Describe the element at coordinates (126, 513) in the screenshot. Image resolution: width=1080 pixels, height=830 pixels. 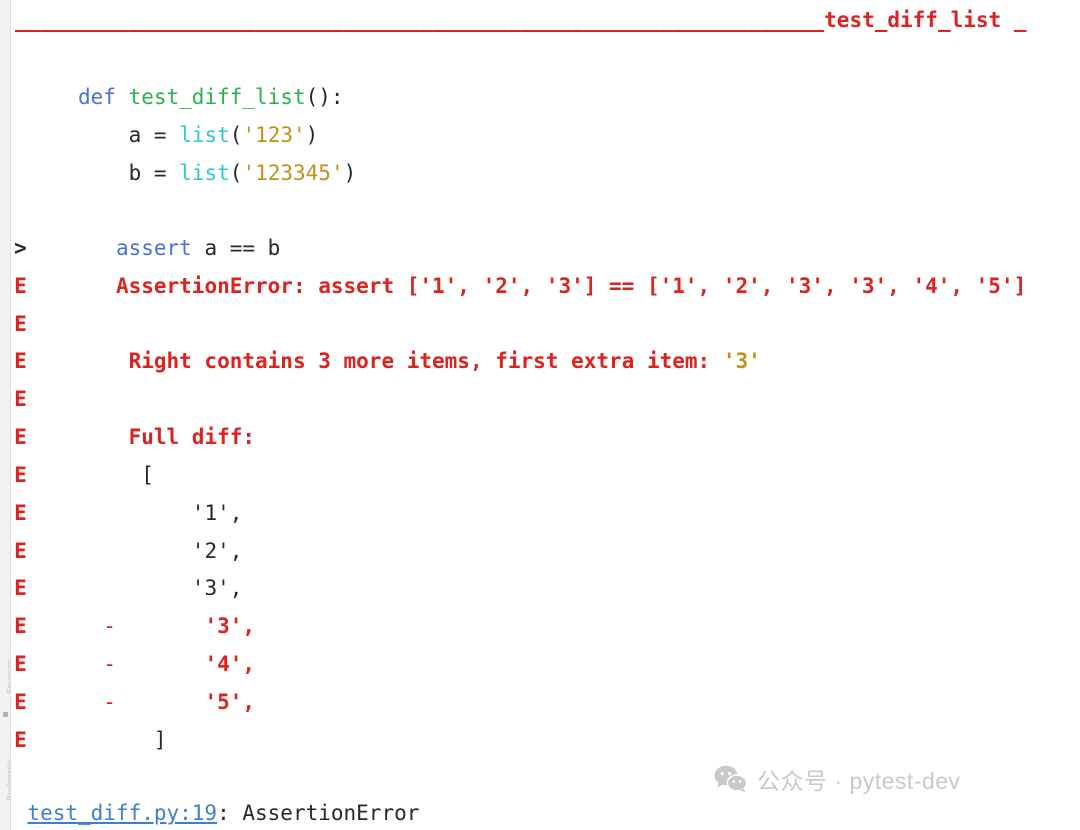
I see `diff-row: E '1',` at that location.